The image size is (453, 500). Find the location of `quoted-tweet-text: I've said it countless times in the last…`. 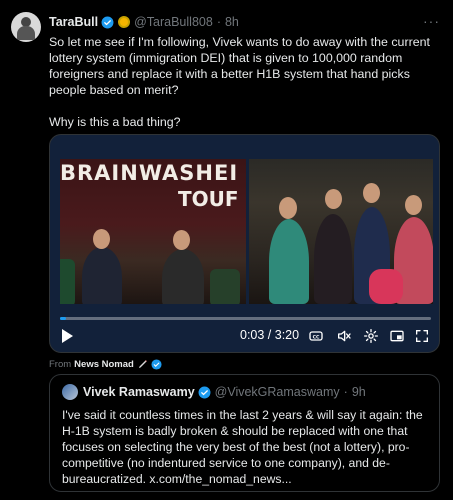

quoted-tweet-text: I've said it countless times in the last… is located at coordinates (242, 447).